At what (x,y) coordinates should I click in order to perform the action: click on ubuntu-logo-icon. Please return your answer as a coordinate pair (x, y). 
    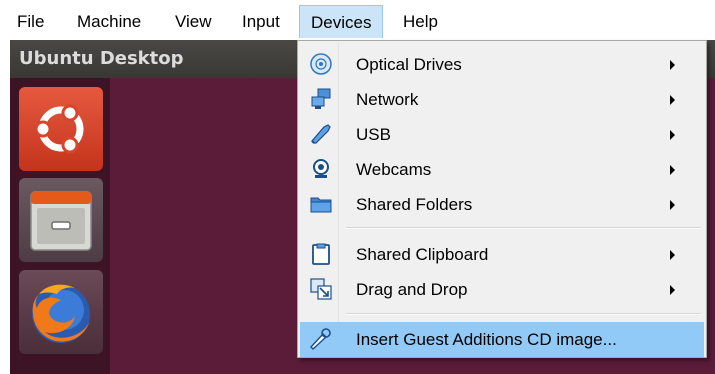
    Looking at the image, I should click on (59, 129).